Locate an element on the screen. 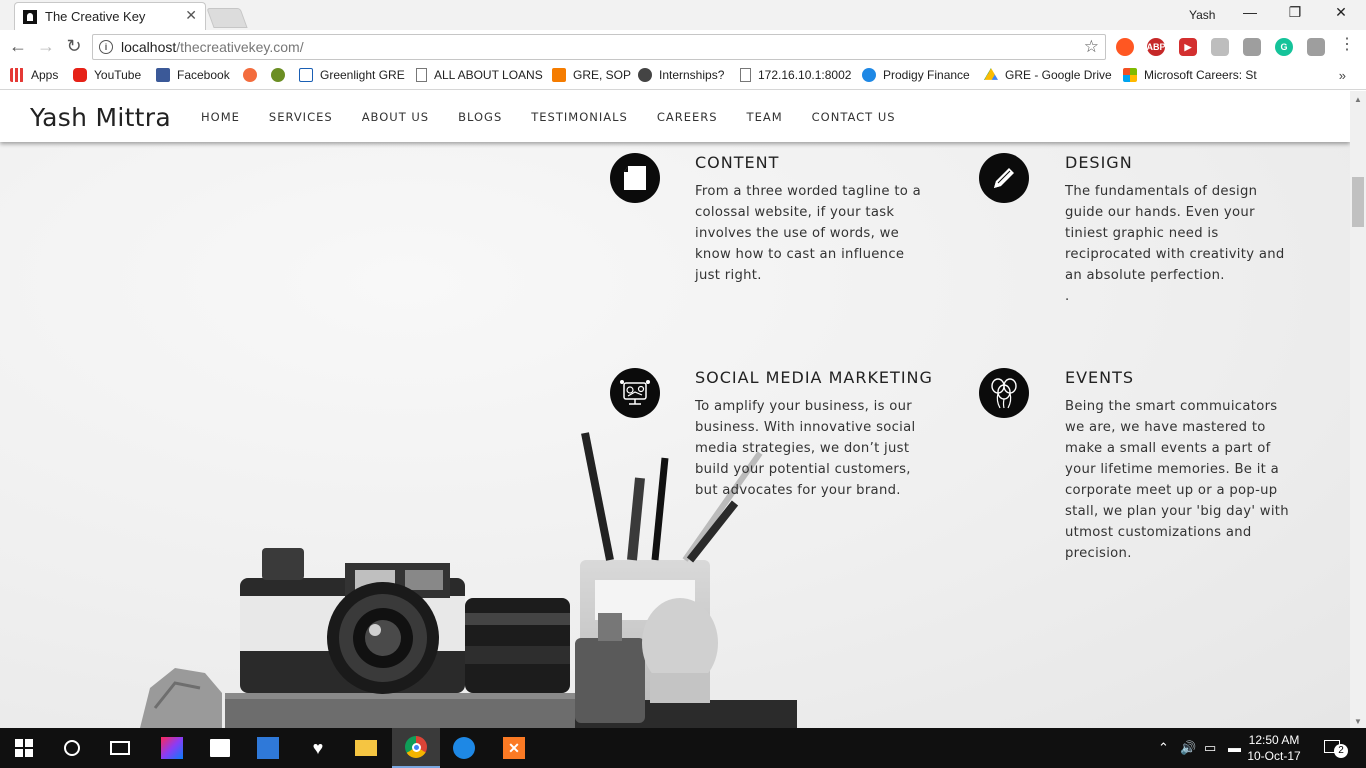 This screenshot has width=1366, height=768. network-icon: ▭ is located at coordinates (1210, 748).